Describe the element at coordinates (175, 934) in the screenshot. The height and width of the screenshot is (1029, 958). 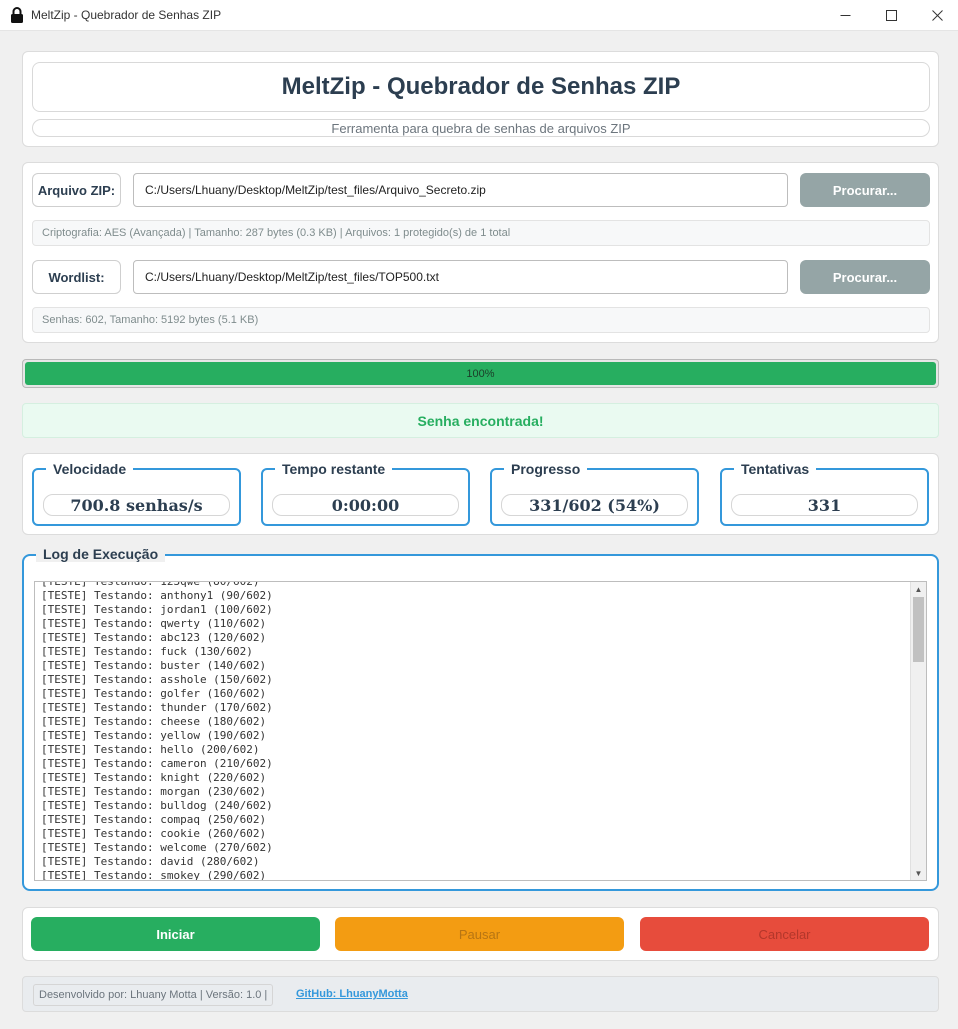
I see `start-button: Iniciar` at that location.